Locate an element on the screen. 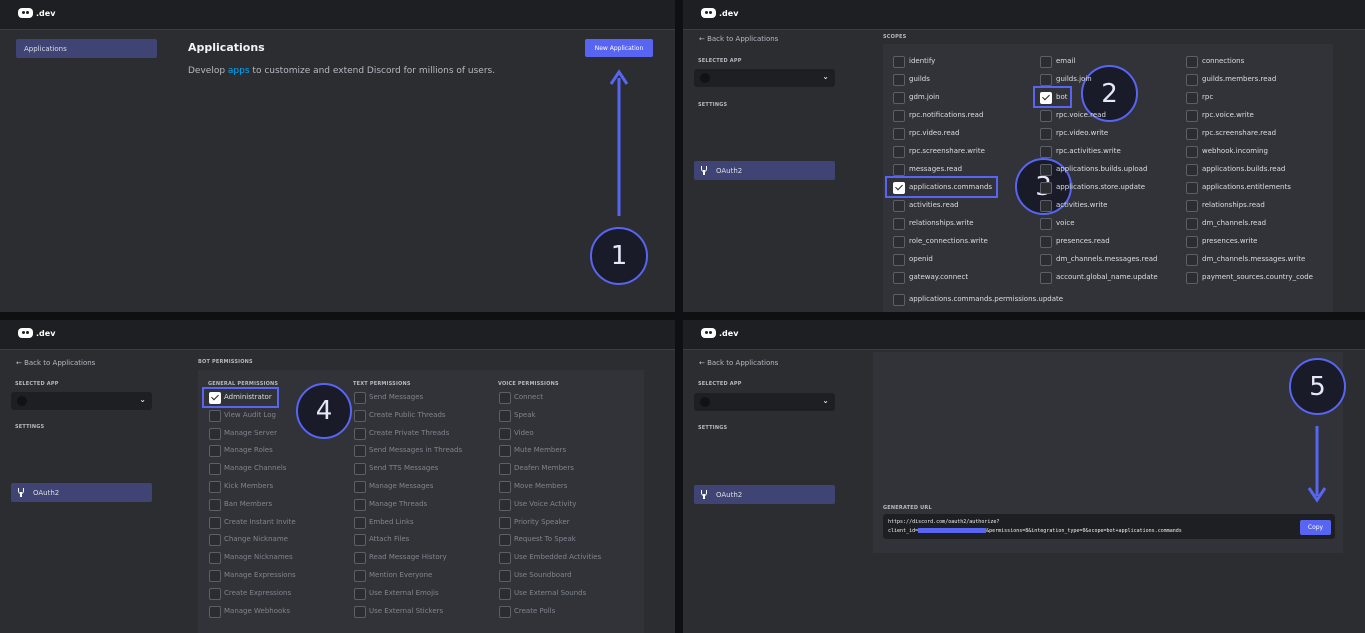 This screenshot has width=1365, height=633. permission-label: Use External Emojis is located at coordinates (404, 592).